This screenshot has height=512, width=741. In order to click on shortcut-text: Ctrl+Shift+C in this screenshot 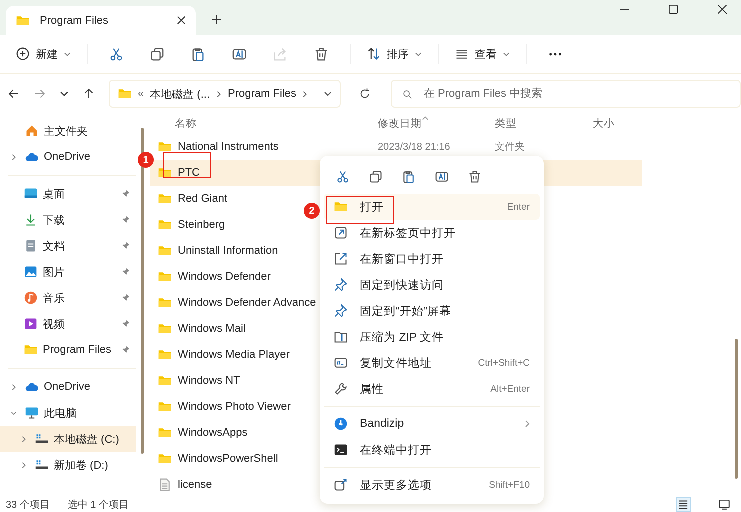, I will do `click(504, 363)`.